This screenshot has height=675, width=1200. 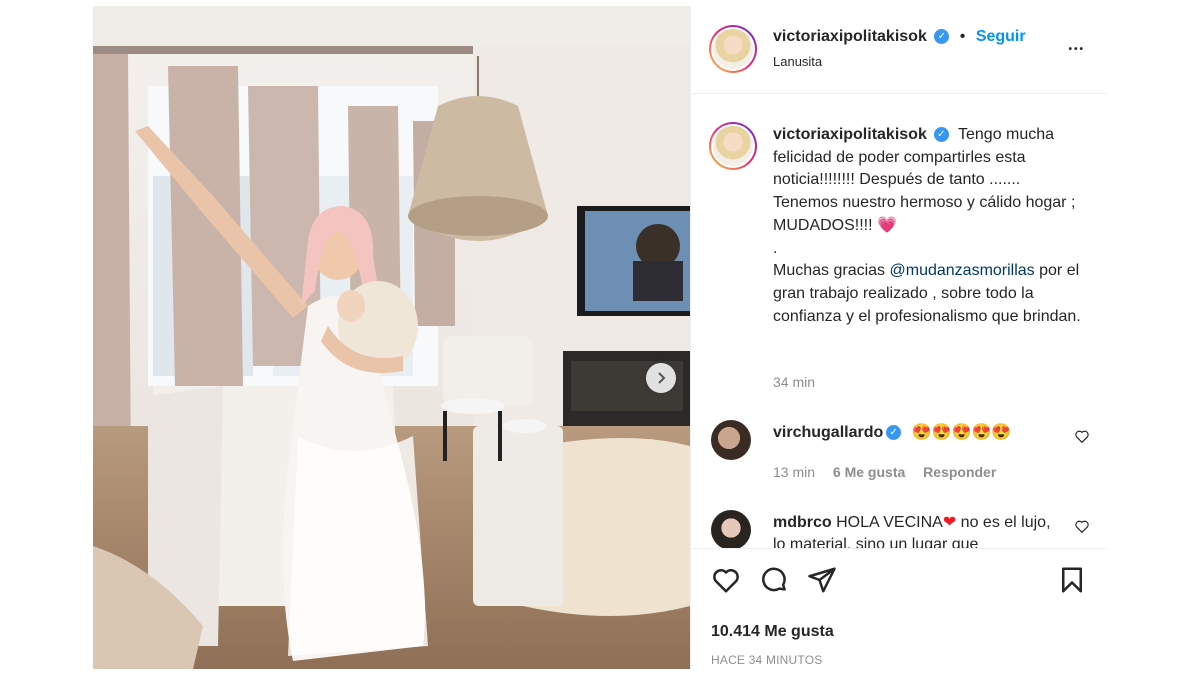 I want to click on comment-likes: 6 Me gusta, so click(x=869, y=472).